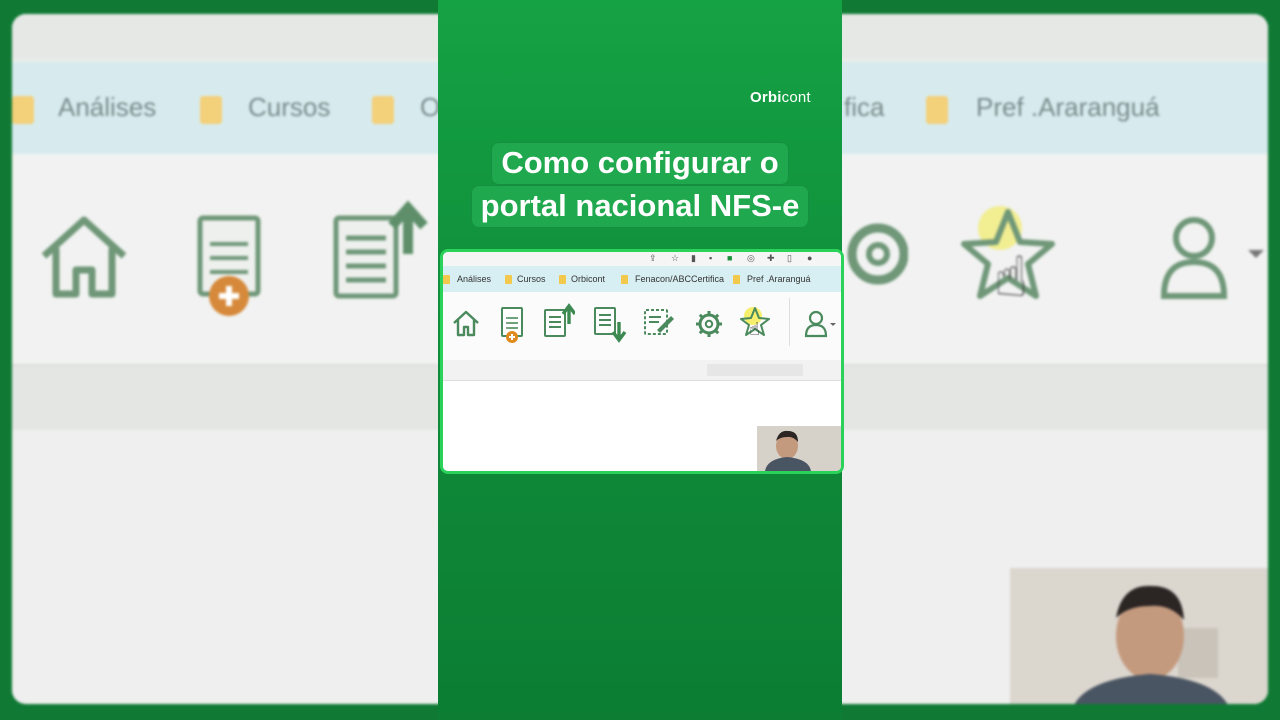 The width and height of the screenshot is (1280, 720). What do you see at coordinates (729, 258) in the screenshot?
I see `extension-f-icon: ■` at bounding box center [729, 258].